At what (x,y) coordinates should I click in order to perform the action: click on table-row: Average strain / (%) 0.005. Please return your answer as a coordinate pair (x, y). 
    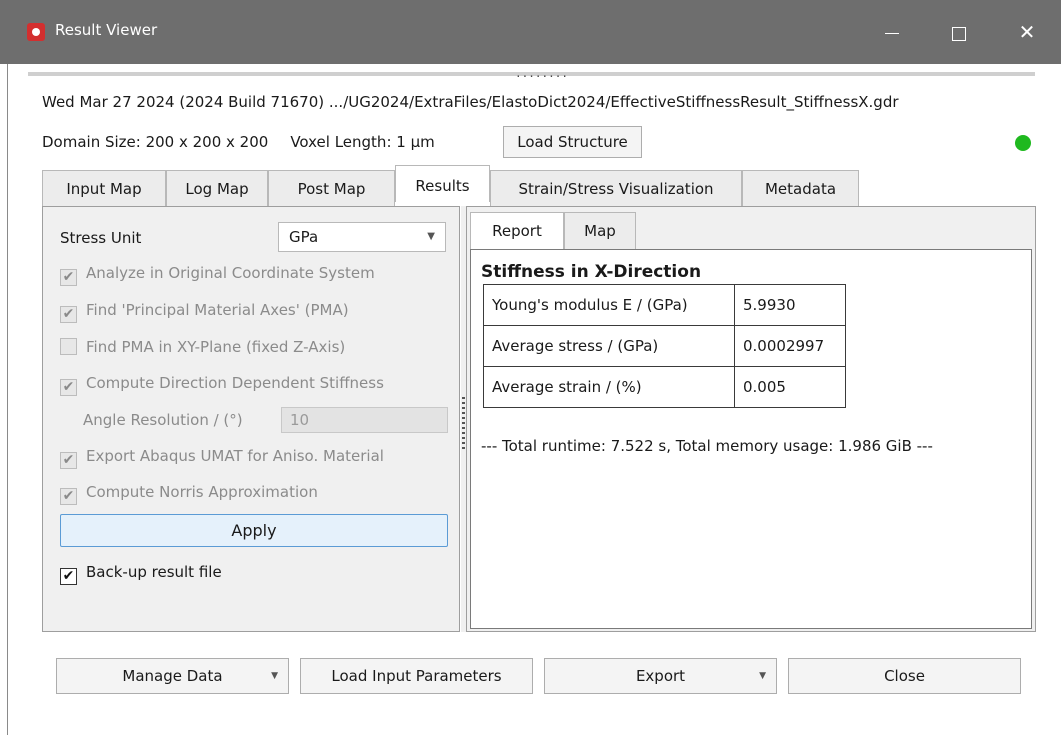
    Looking at the image, I should click on (664, 387).